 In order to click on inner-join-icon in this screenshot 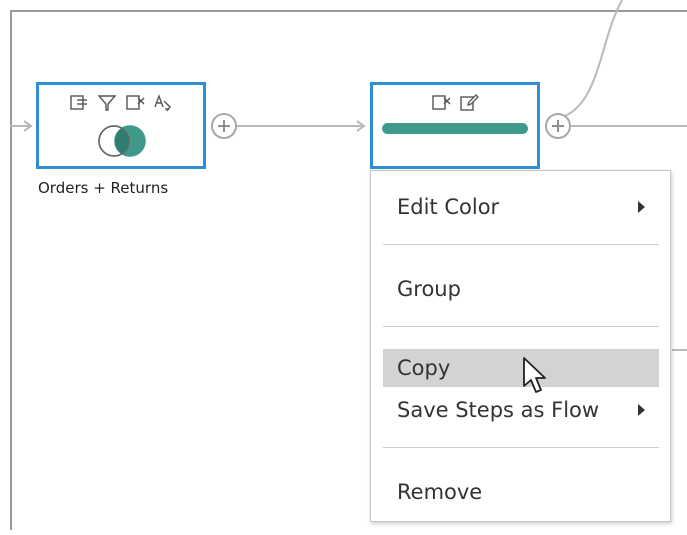, I will do `click(122, 141)`.